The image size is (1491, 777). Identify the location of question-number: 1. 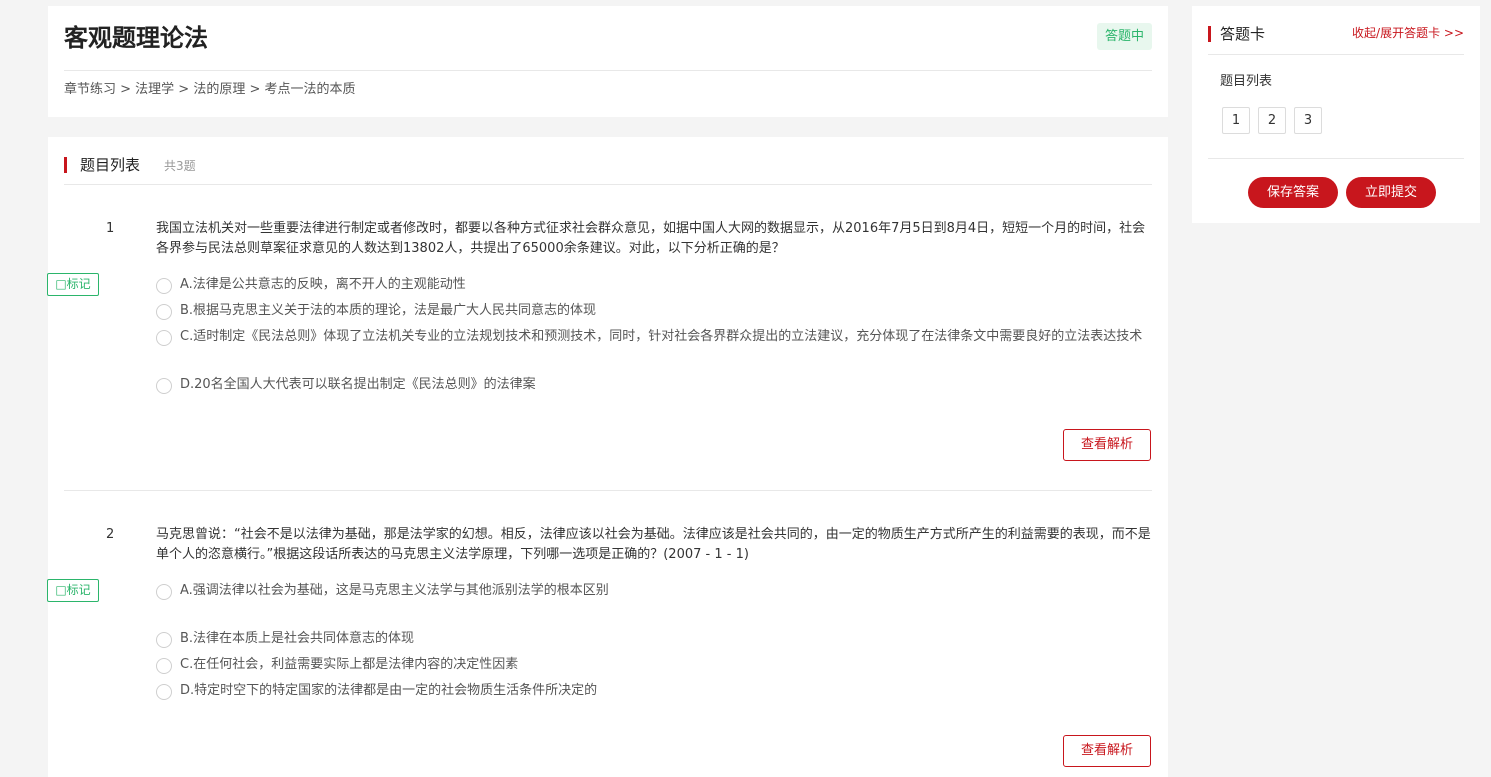
(110, 228).